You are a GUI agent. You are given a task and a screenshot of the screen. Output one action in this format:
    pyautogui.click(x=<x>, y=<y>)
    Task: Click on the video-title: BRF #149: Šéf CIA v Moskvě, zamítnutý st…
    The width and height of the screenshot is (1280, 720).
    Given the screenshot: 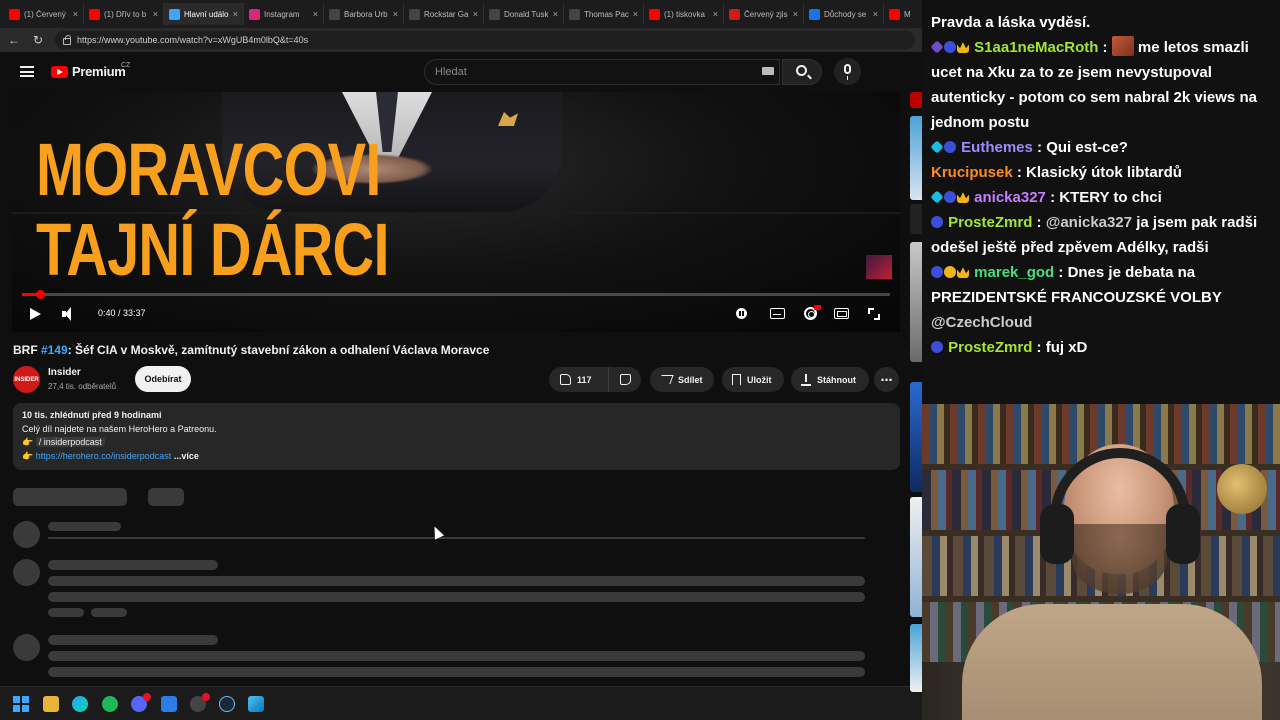 What is the action you would take?
    pyautogui.click(x=251, y=350)
    